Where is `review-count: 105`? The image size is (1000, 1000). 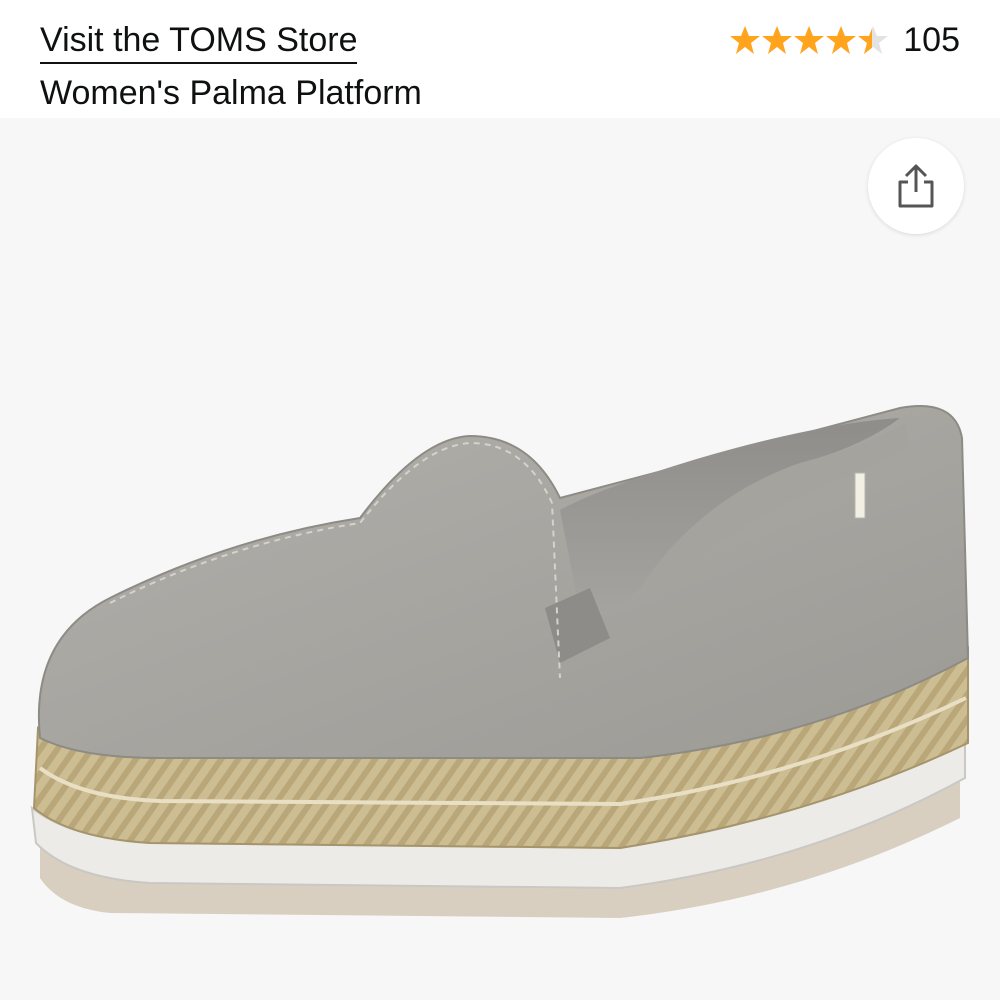
review-count: 105 is located at coordinates (931, 40).